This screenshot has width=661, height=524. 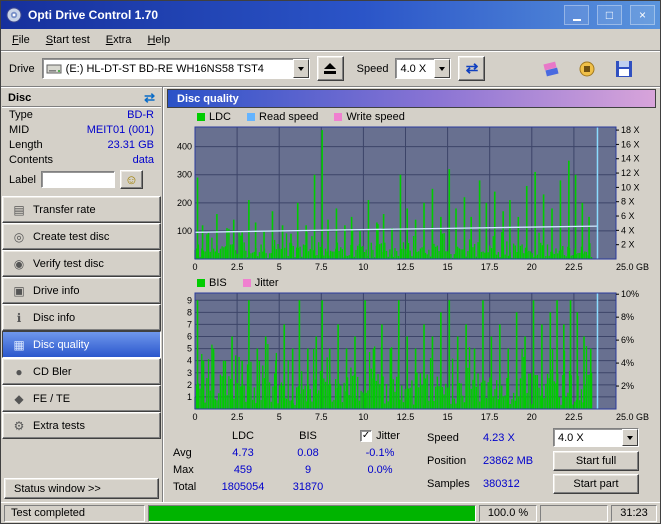 I want to click on col-header-ldc: LDC, so click(x=242, y=435).